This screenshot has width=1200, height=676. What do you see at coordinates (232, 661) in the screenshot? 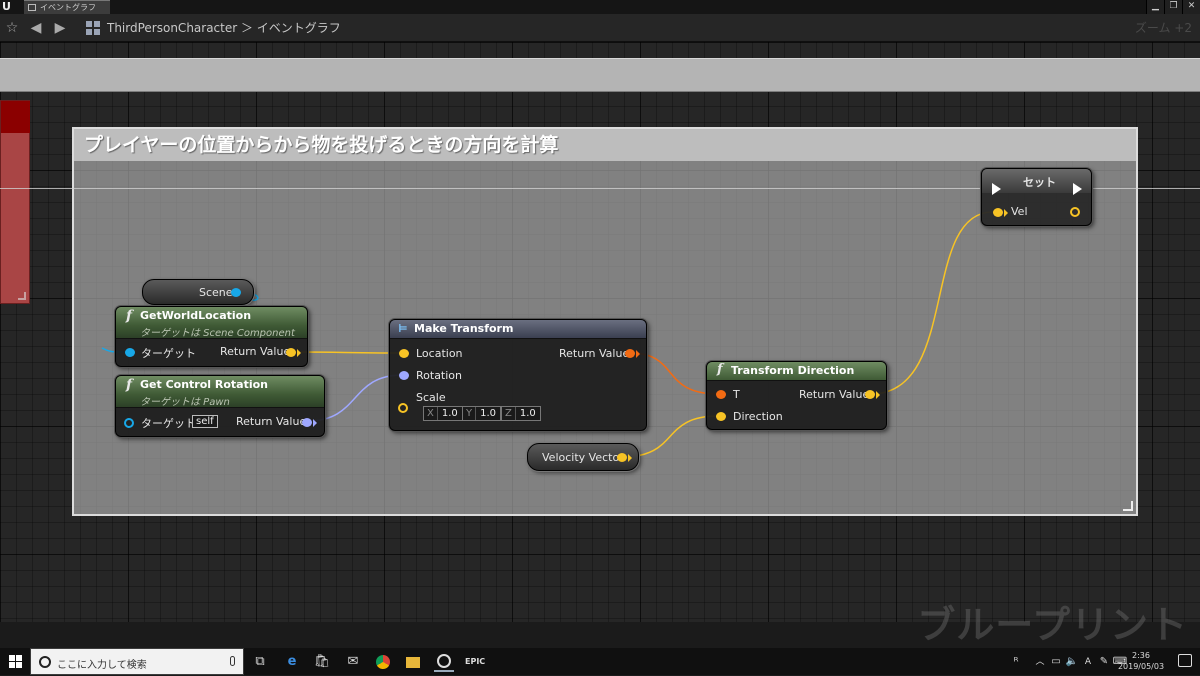
I see `microphone-icon` at bounding box center [232, 661].